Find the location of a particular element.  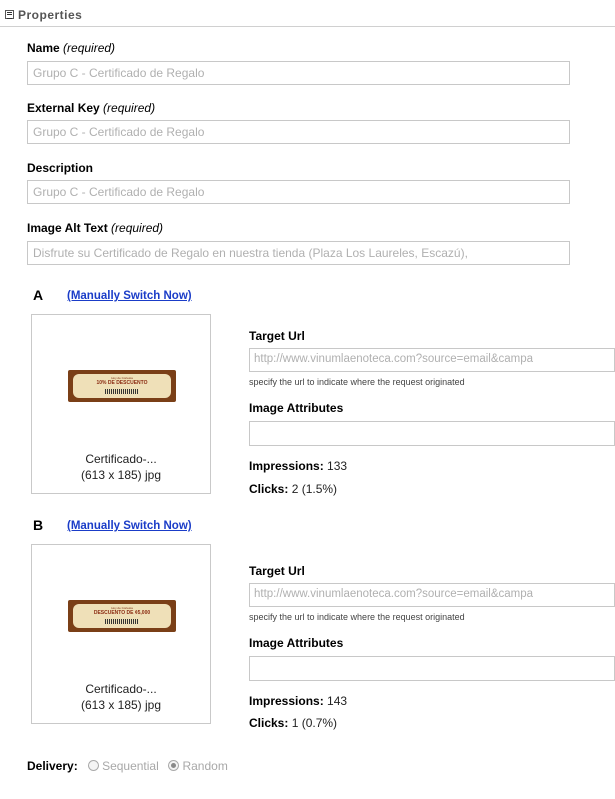

variant-b-image: Hoy de Cortesia DESCUENTO DE ¢5,000 is located at coordinates (122, 616).